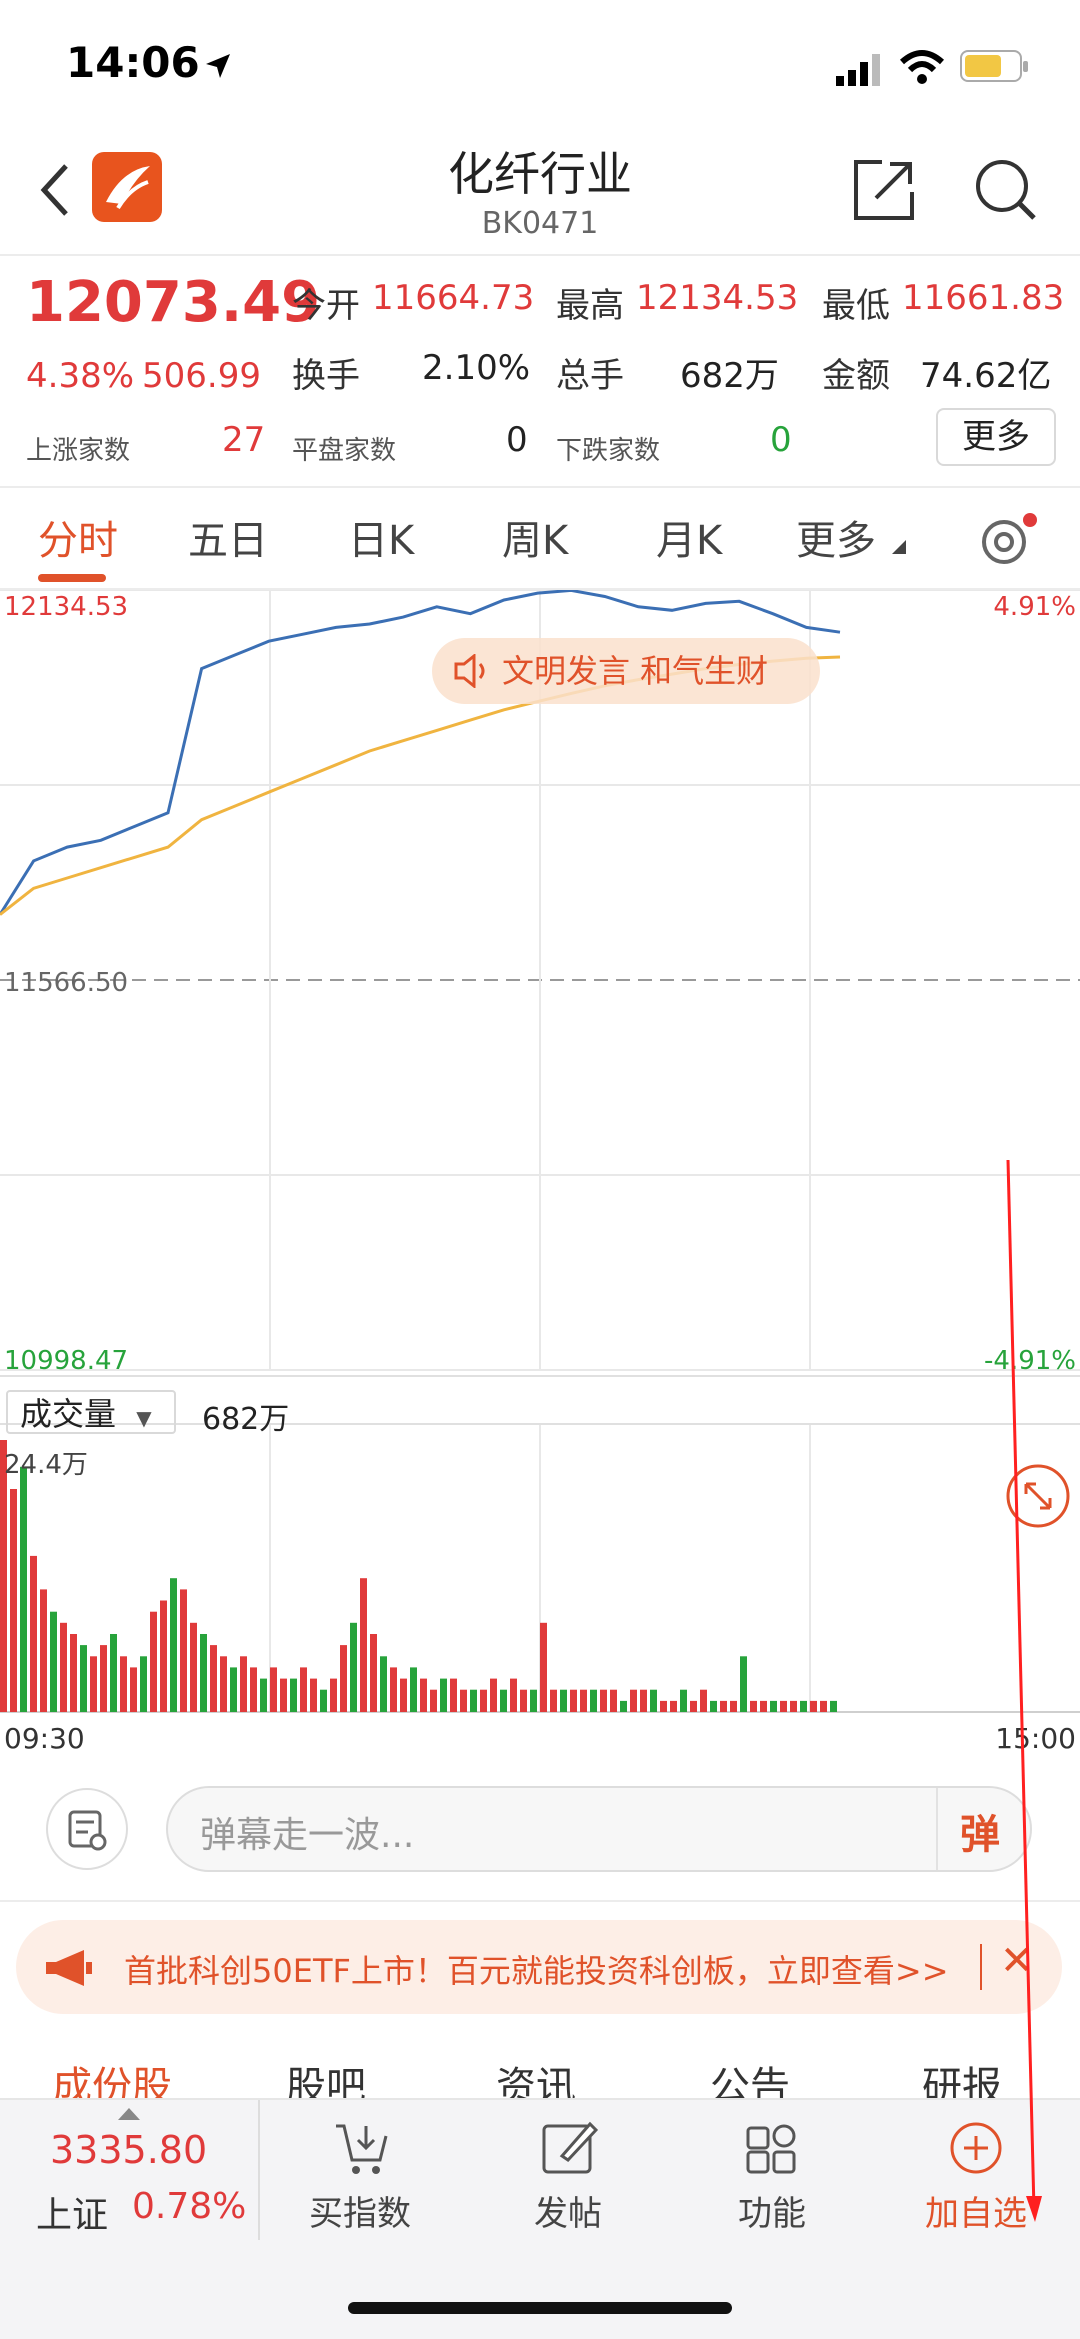 The height and width of the screenshot is (2339, 1080). I want to click on volume-indicator-select: 成交量 ▼, so click(91, 1412).